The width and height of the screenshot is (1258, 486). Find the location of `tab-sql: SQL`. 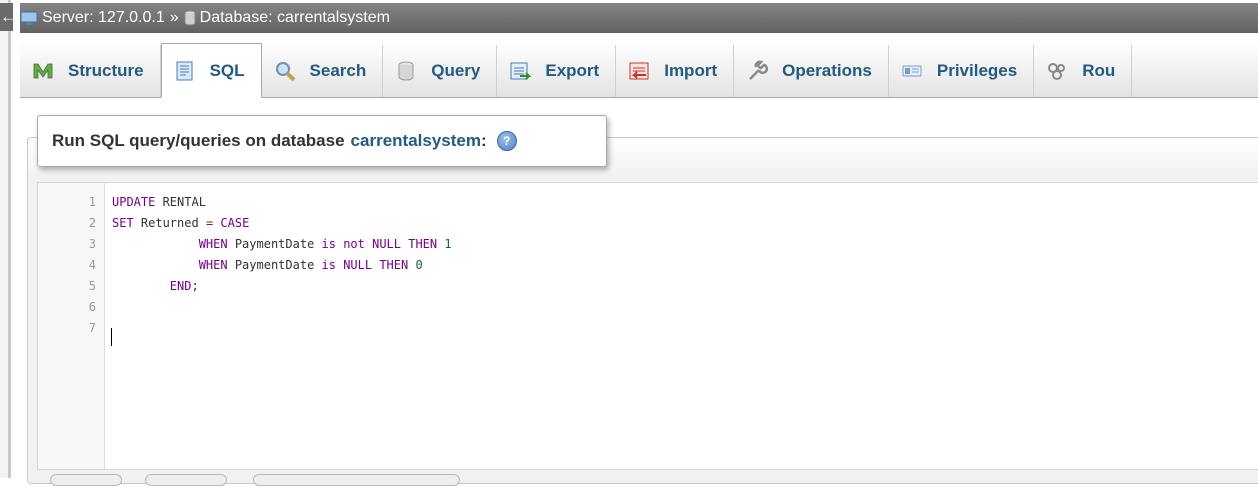

tab-sql: SQL is located at coordinates (211, 70).